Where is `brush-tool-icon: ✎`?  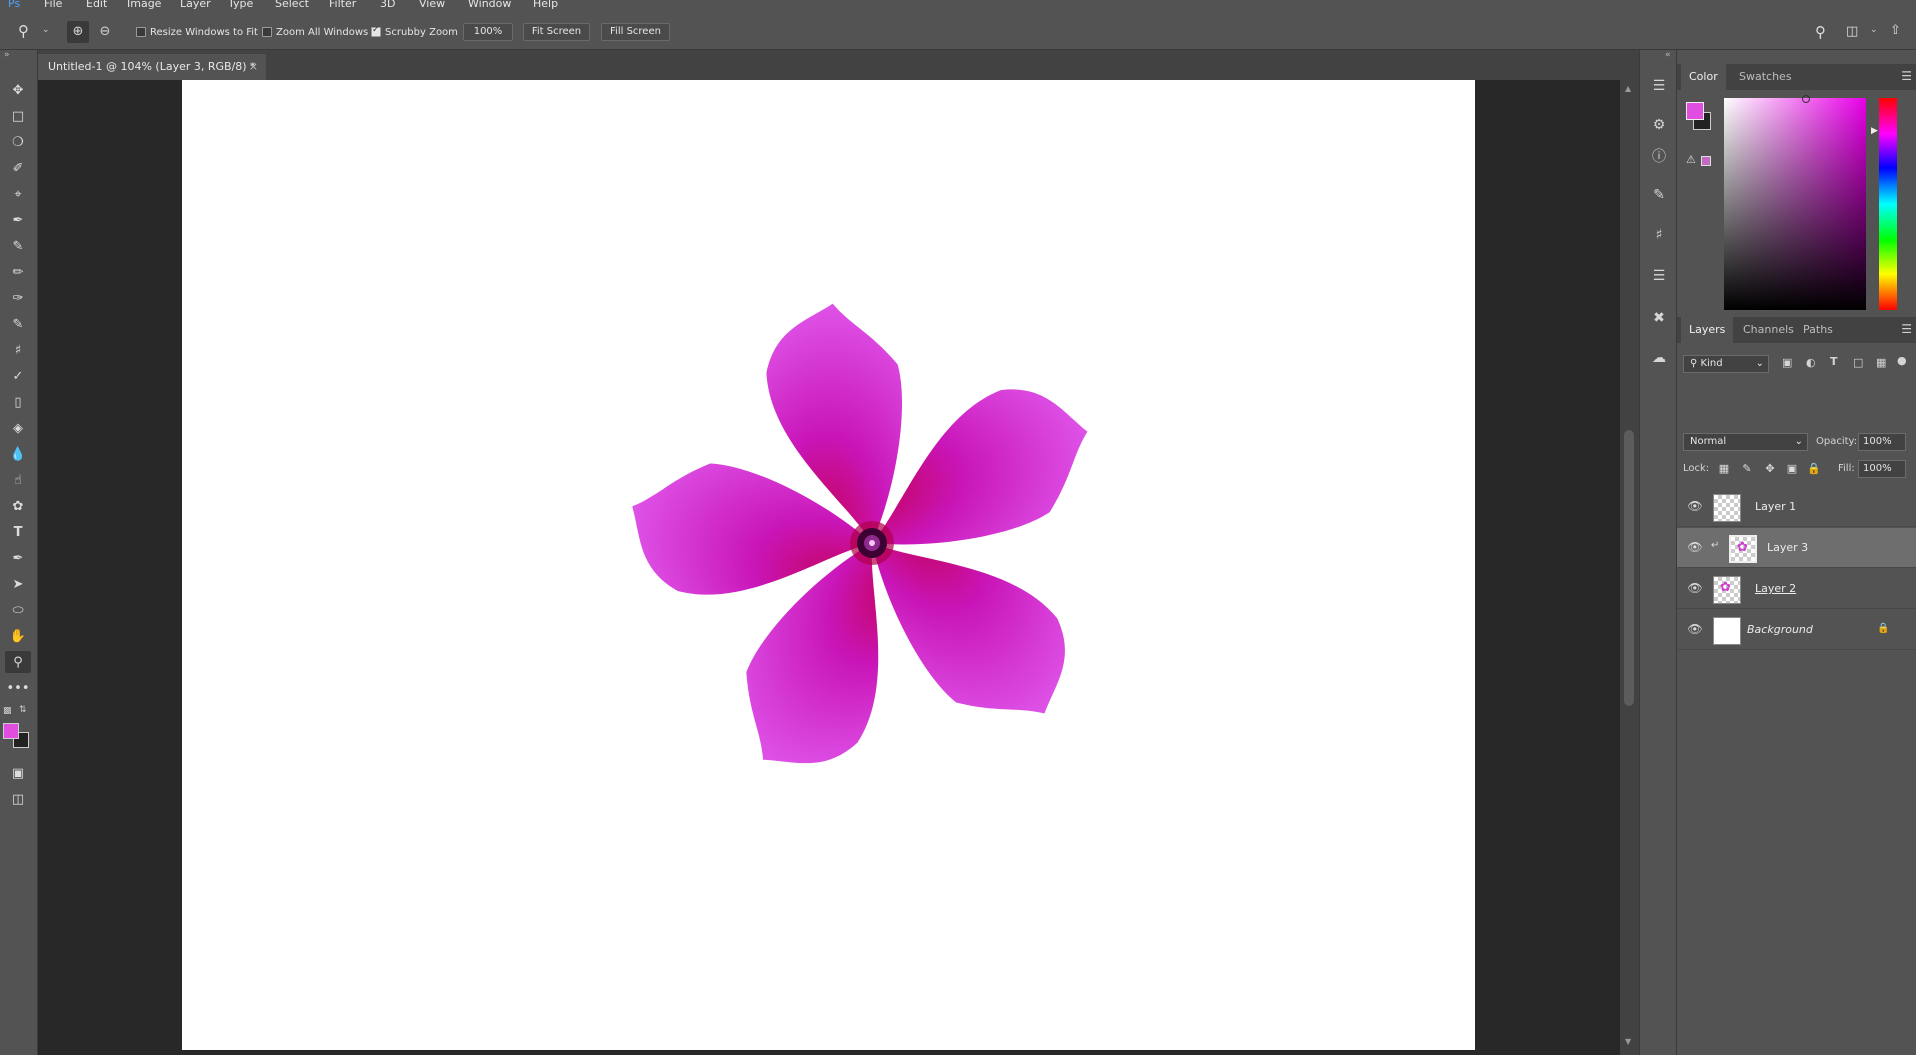
brush-tool-icon: ✎ is located at coordinates (18, 324).